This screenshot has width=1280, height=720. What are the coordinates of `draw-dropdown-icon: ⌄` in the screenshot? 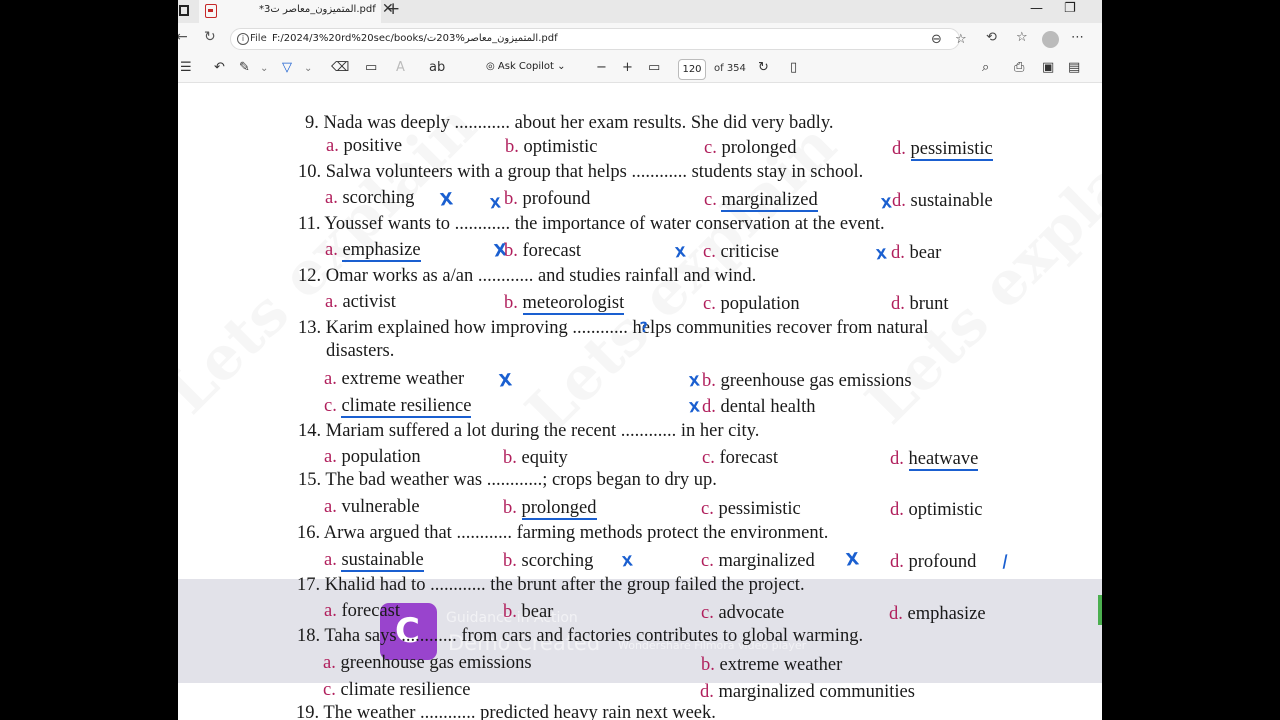 It's located at (264, 68).